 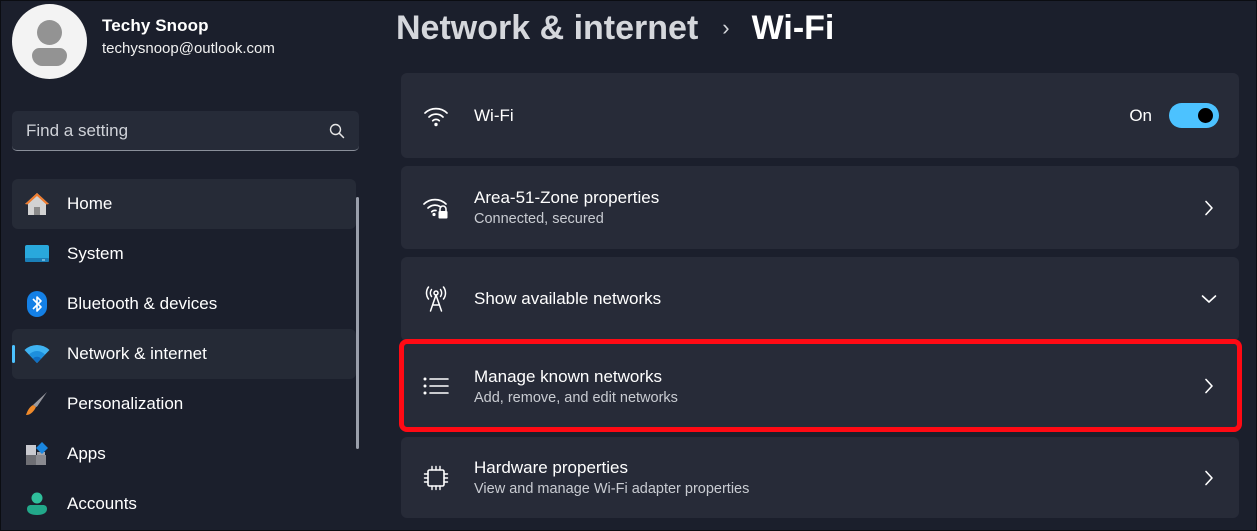 I want to click on sidebar-item-personalization: Personalization, so click(x=184, y=404).